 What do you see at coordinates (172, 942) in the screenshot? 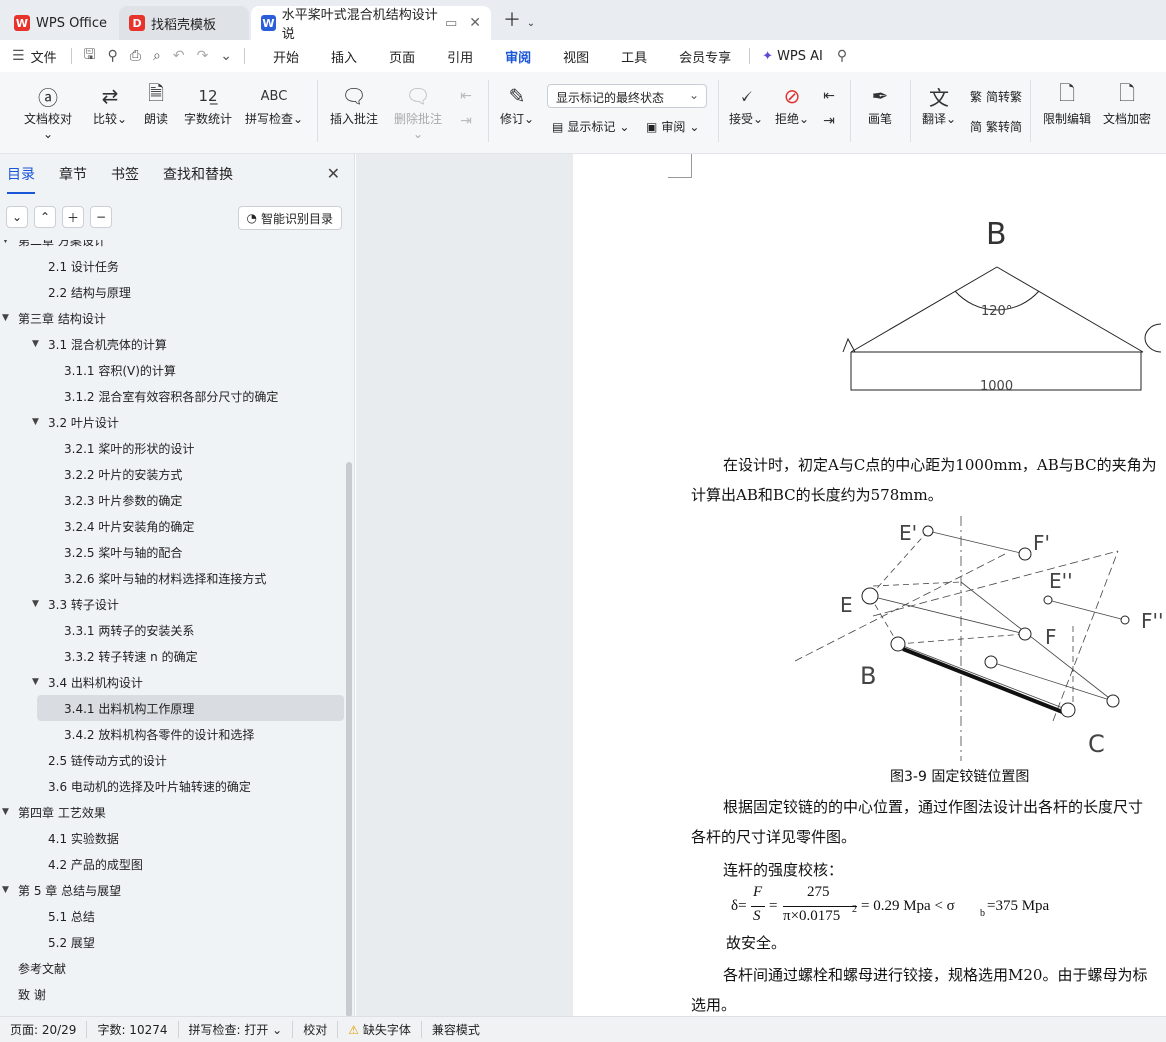
I see `toc-item: 5.2 展望` at bounding box center [172, 942].